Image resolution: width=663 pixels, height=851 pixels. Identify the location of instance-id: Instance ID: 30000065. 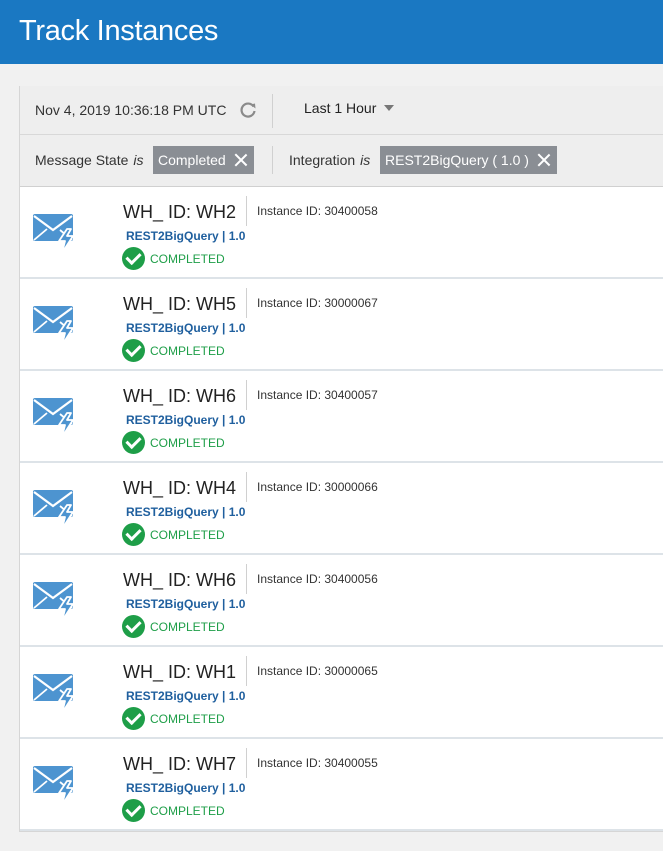
(317, 671).